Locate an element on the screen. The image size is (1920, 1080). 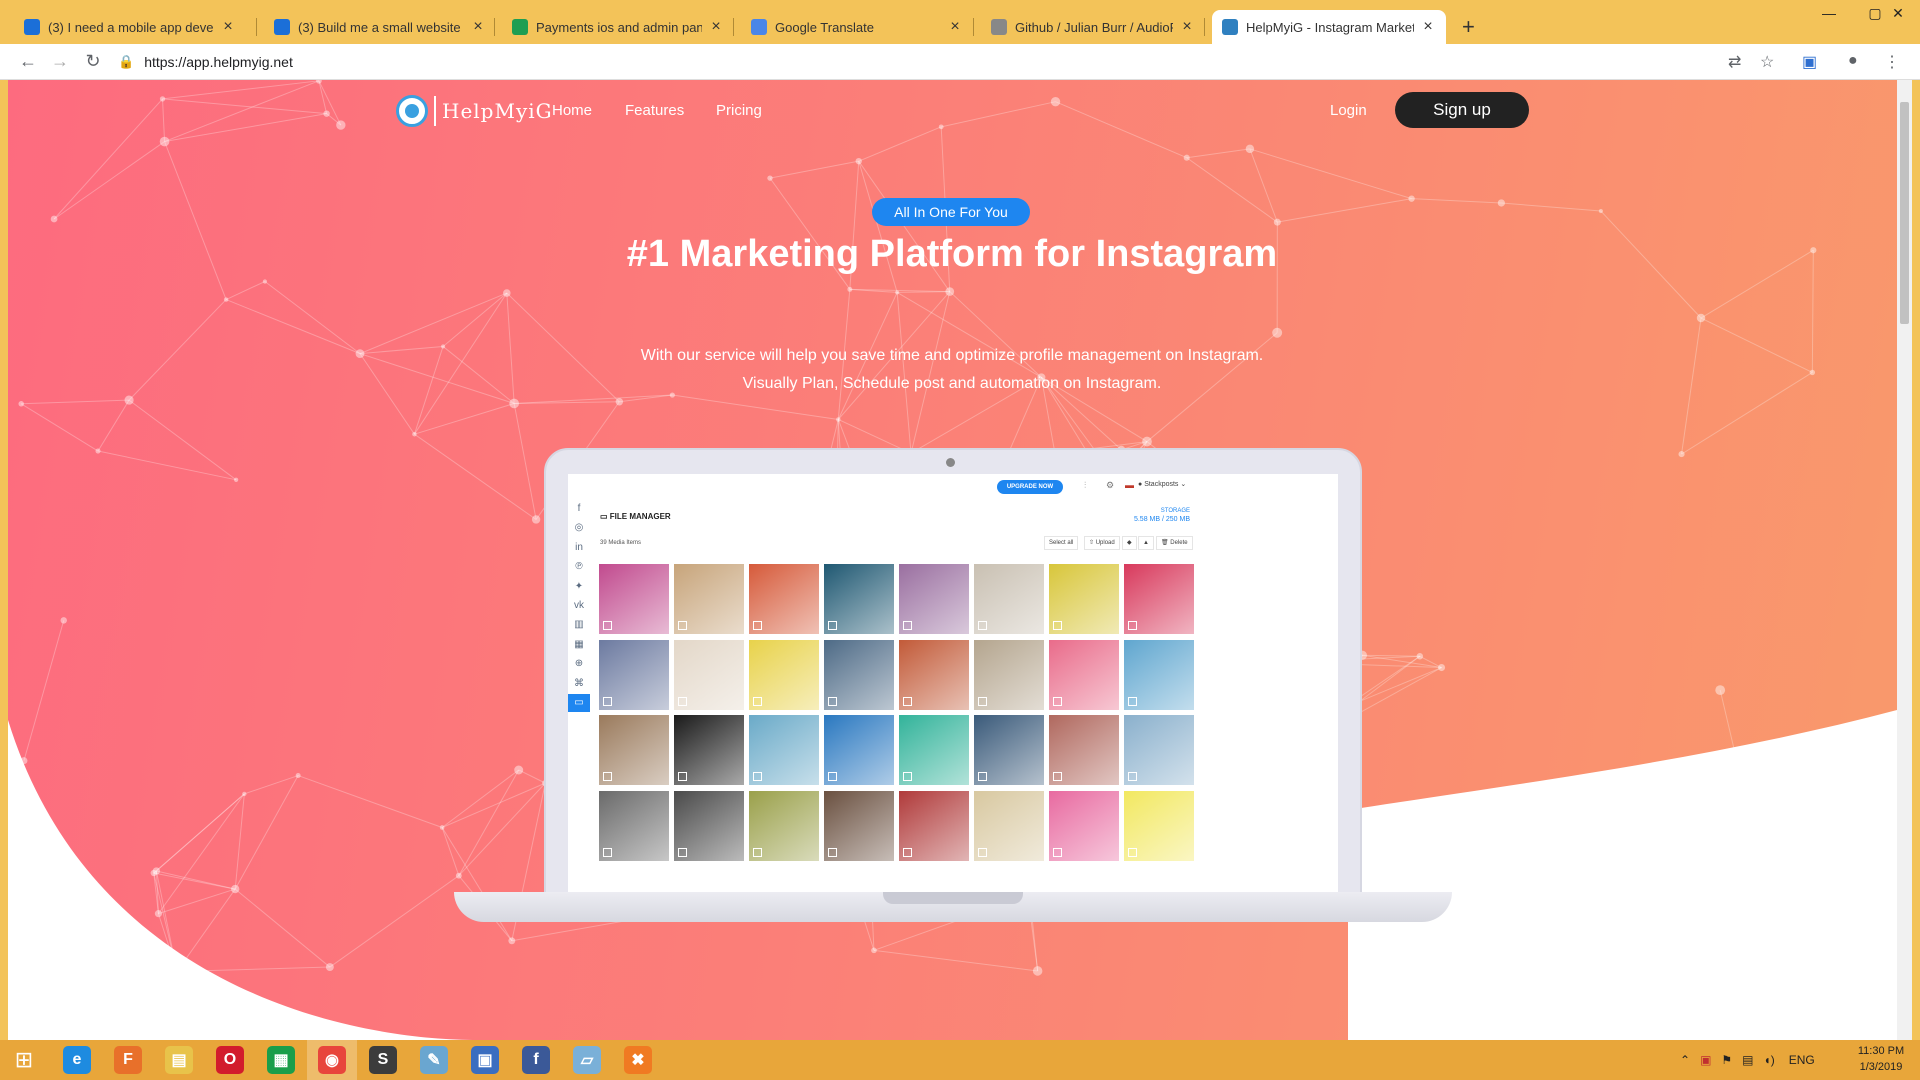
account-switcher: ● Stackposts ⌄ is located at coordinates (1162, 484).